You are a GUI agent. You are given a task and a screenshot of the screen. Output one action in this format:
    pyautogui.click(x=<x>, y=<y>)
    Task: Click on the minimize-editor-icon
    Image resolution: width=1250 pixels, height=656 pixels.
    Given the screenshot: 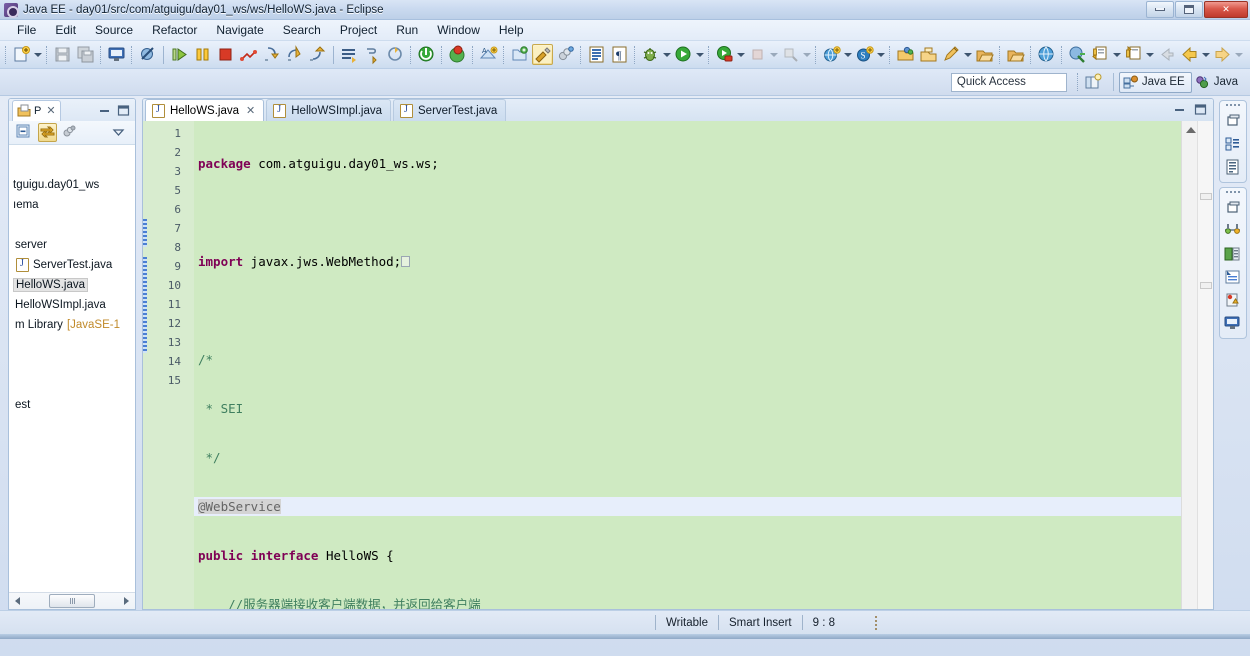 What is the action you would take?
    pyautogui.click(x=1179, y=109)
    